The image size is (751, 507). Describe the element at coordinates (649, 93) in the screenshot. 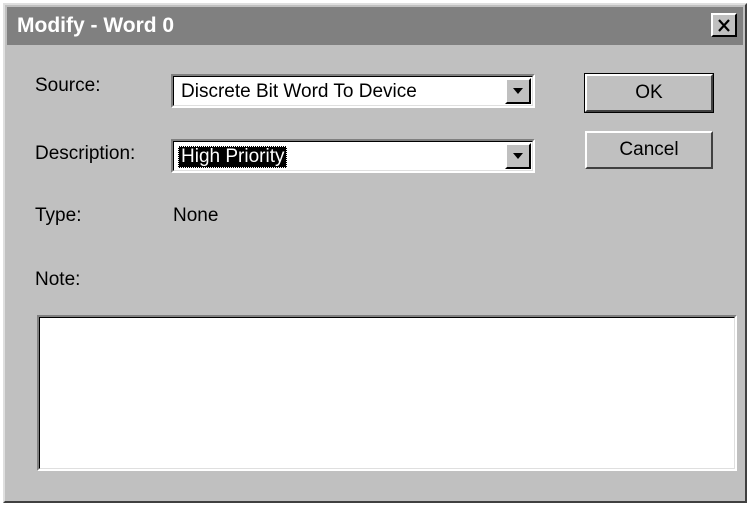

I see `ok-button: OK` at that location.